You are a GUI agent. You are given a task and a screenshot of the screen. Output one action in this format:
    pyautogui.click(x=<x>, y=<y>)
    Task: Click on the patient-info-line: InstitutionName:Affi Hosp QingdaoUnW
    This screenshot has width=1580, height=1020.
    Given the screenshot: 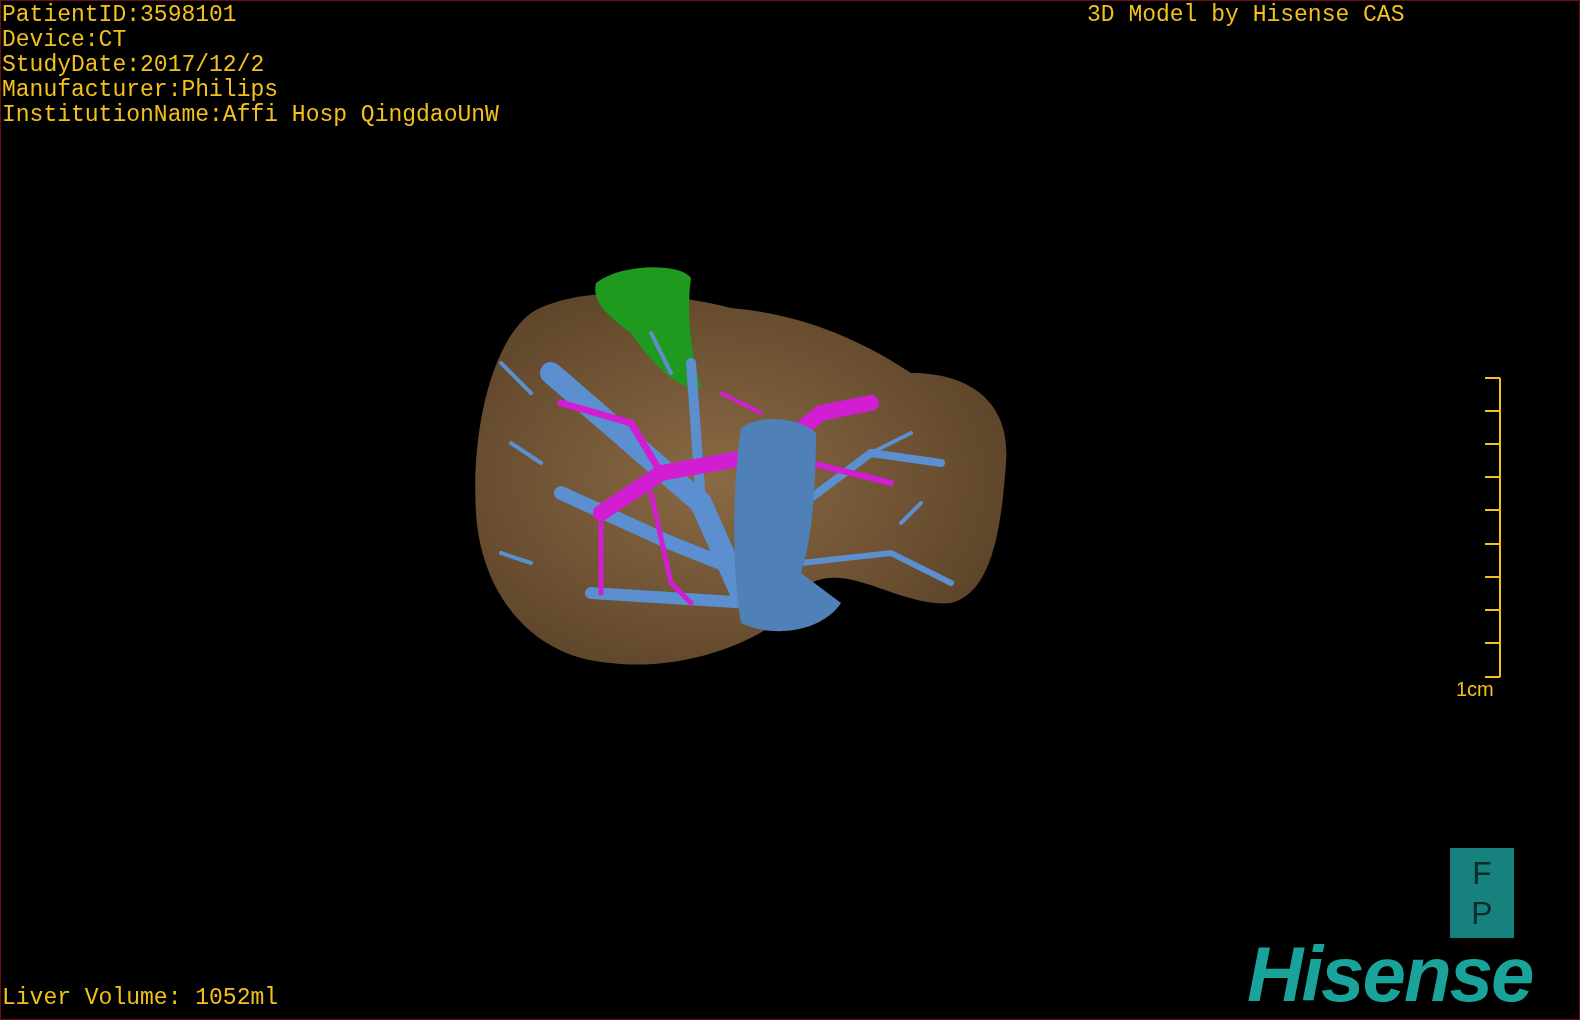 What is the action you would take?
    pyautogui.click(x=250, y=115)
    